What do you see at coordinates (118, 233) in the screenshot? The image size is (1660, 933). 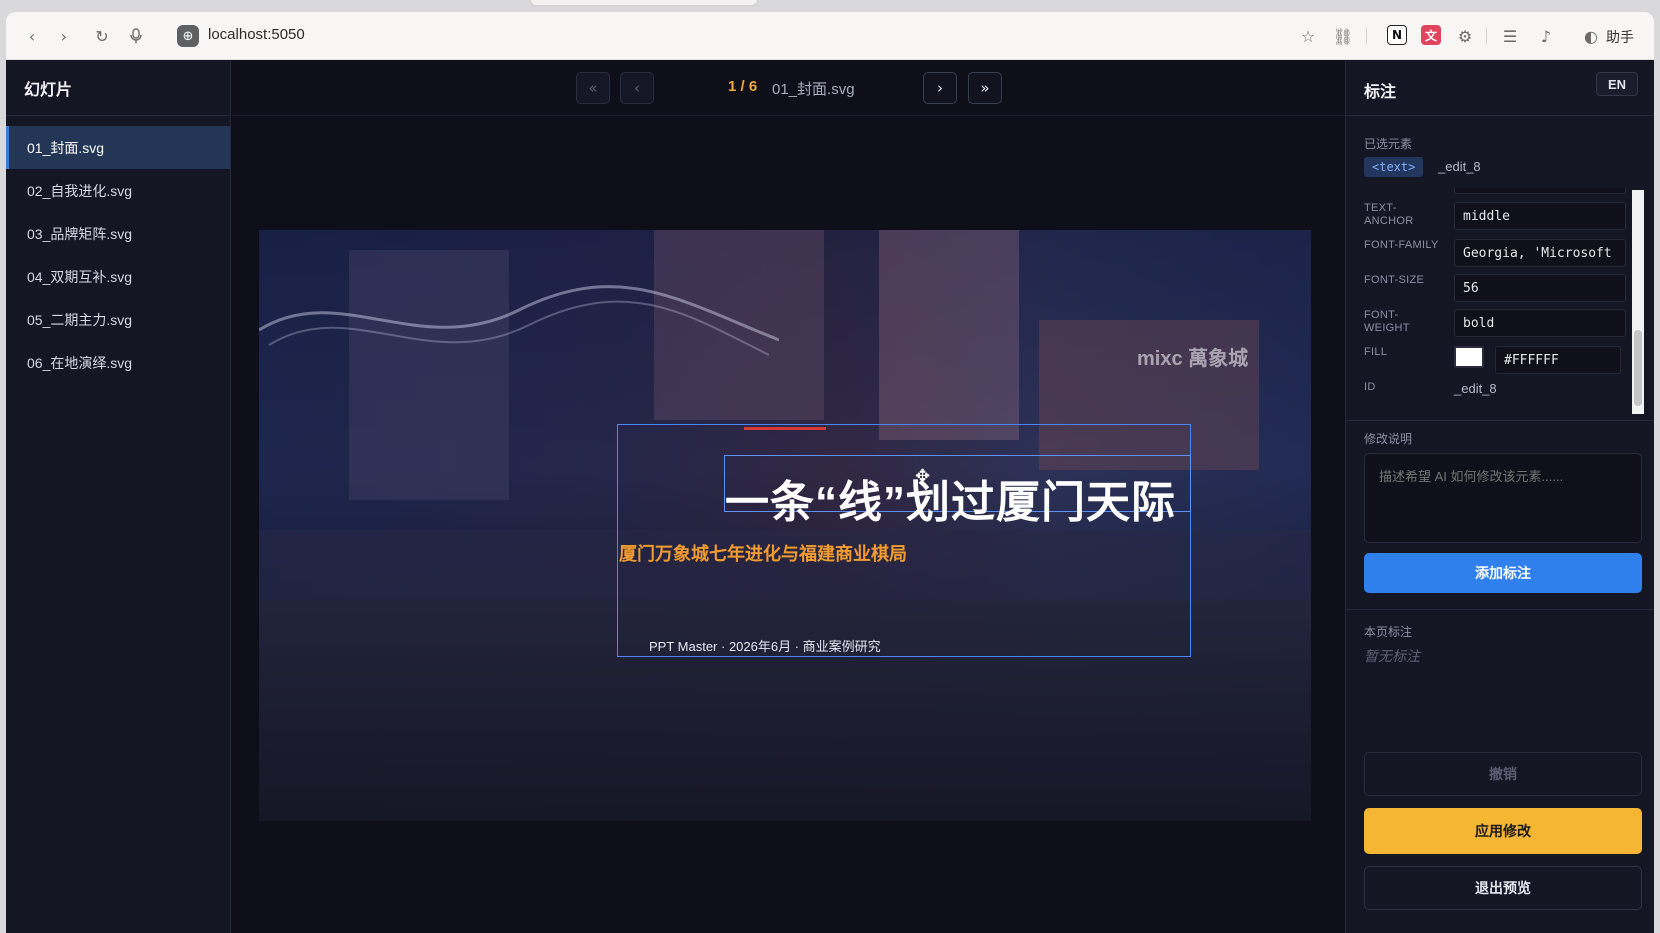 I see `slide-item: 03_品牌矩阵.svg` at bounding box center [118, 233].